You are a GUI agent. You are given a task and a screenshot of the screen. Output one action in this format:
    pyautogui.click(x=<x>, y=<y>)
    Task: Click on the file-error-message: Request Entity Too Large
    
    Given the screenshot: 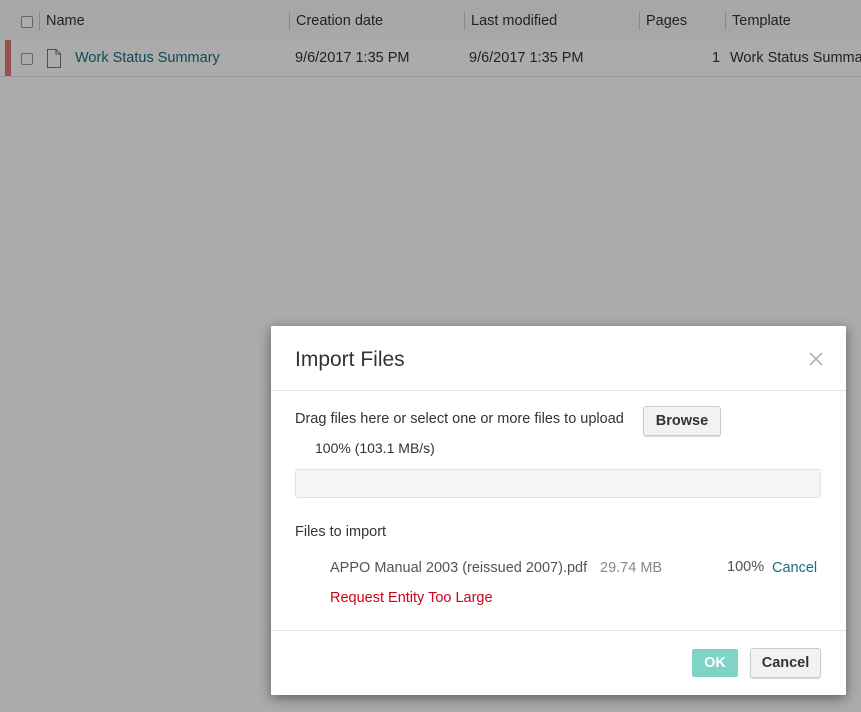 What is the action you would take?
    pyautogui.click(x=411, y=598)
    